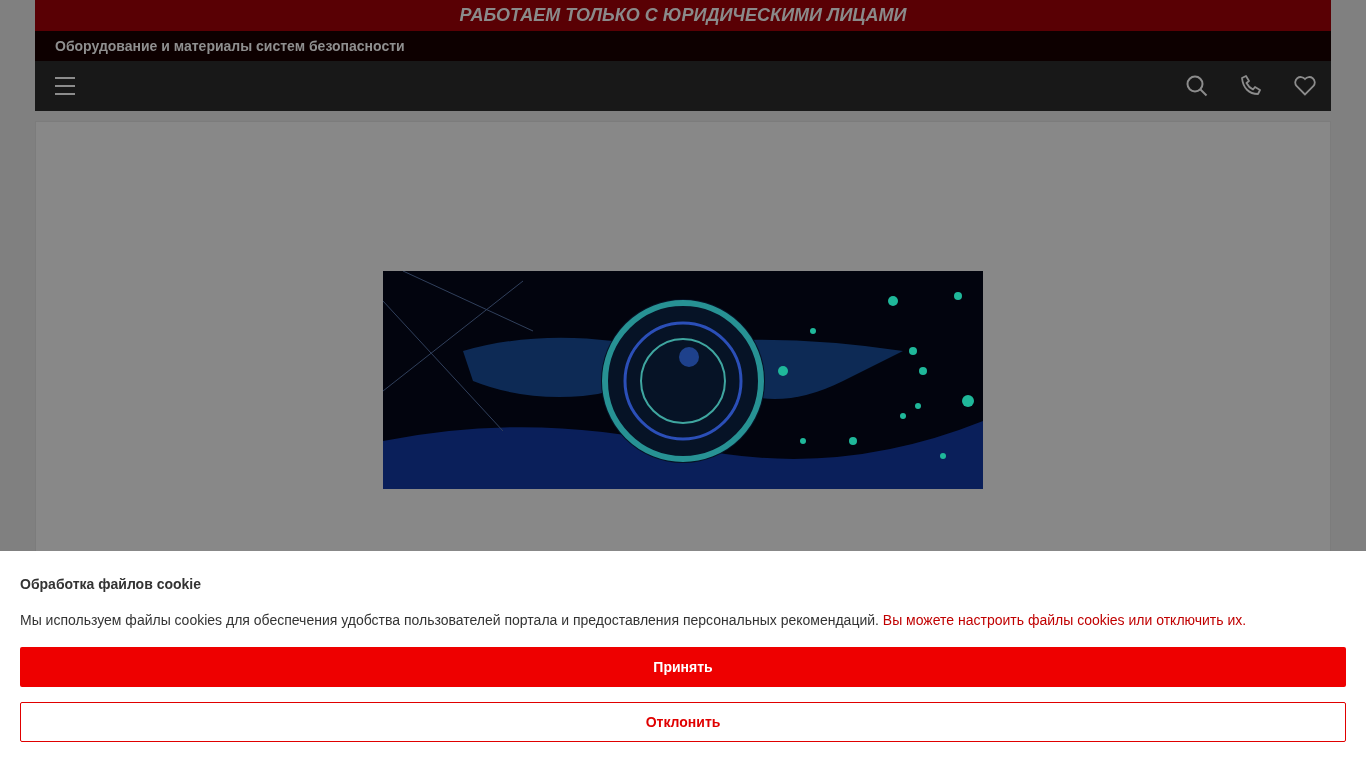  I want to click on decline-button: Отклонить, so click(683, 722).